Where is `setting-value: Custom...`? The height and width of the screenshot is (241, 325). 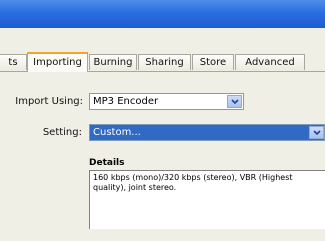 setting-value: Custom... is located at coordinates (117, 132).